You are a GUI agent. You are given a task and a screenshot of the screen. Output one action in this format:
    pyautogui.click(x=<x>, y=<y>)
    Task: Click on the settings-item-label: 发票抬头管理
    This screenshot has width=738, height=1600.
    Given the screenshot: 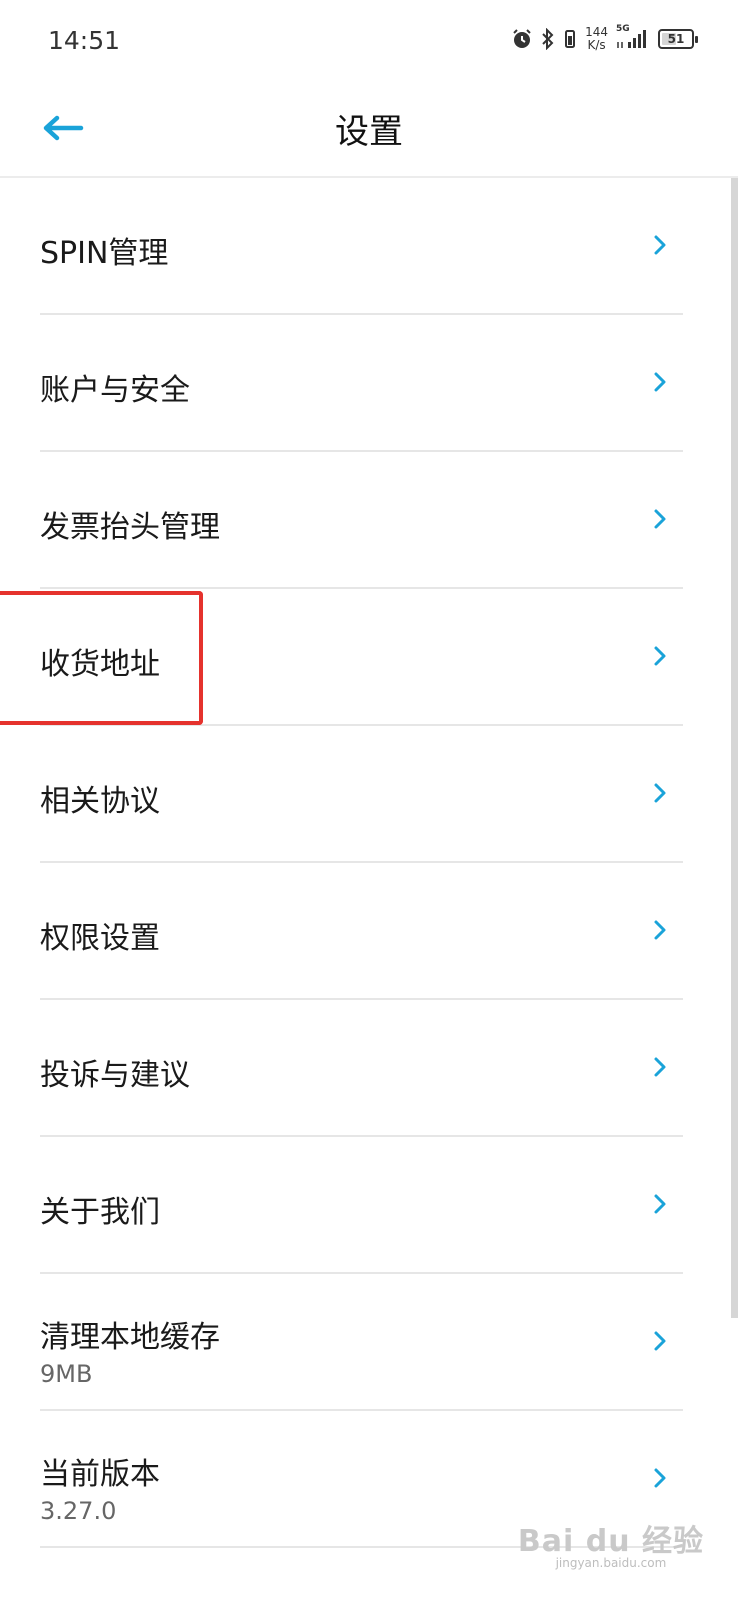 What is the action you would take?
    pyautogui.click(x=130, y=527)
    